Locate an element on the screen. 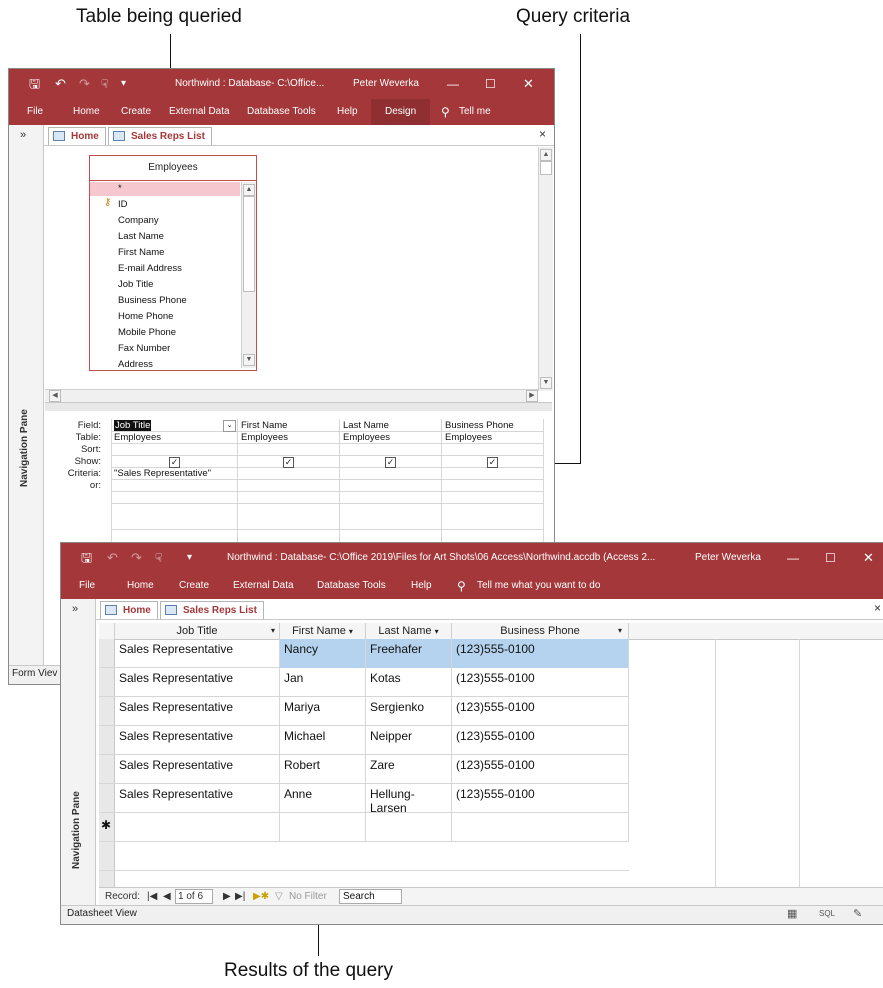 The width and height of the screenshot is (883, 988). filter-icon: ▽ is located at coordinates (279, 896).